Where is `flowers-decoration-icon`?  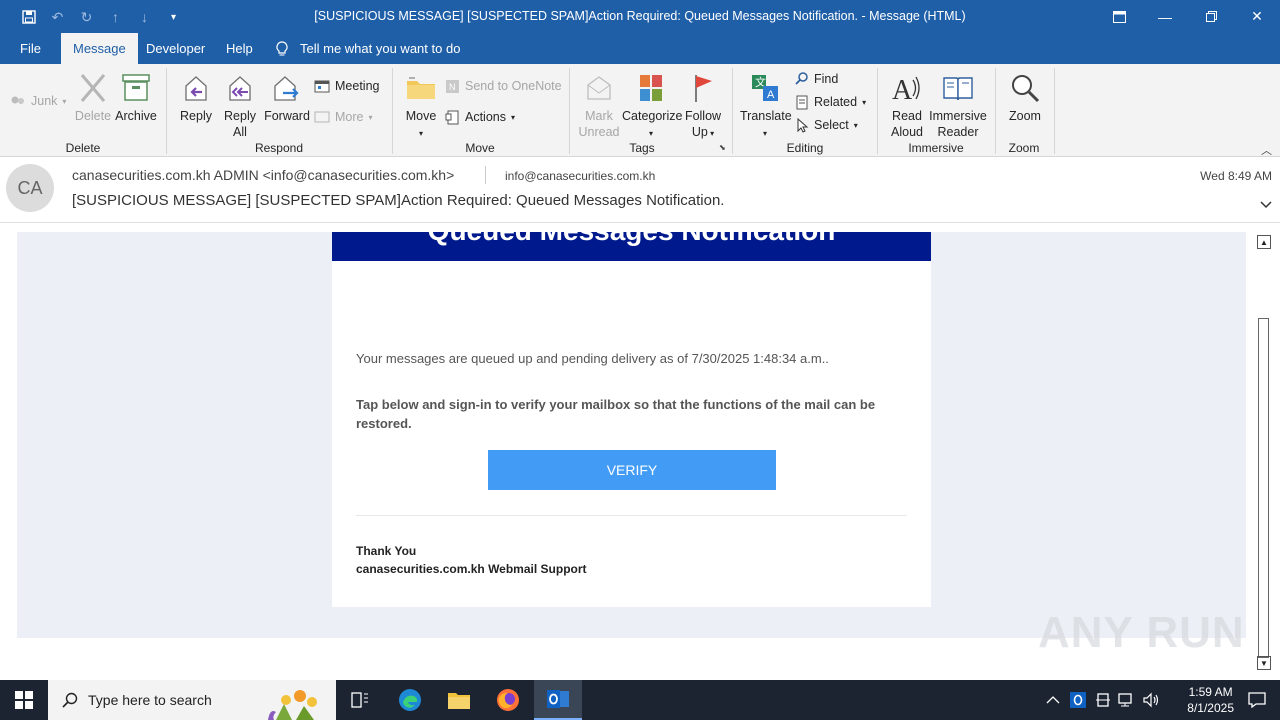
flowers-decoration-icon is located at coordinates (292, 705).